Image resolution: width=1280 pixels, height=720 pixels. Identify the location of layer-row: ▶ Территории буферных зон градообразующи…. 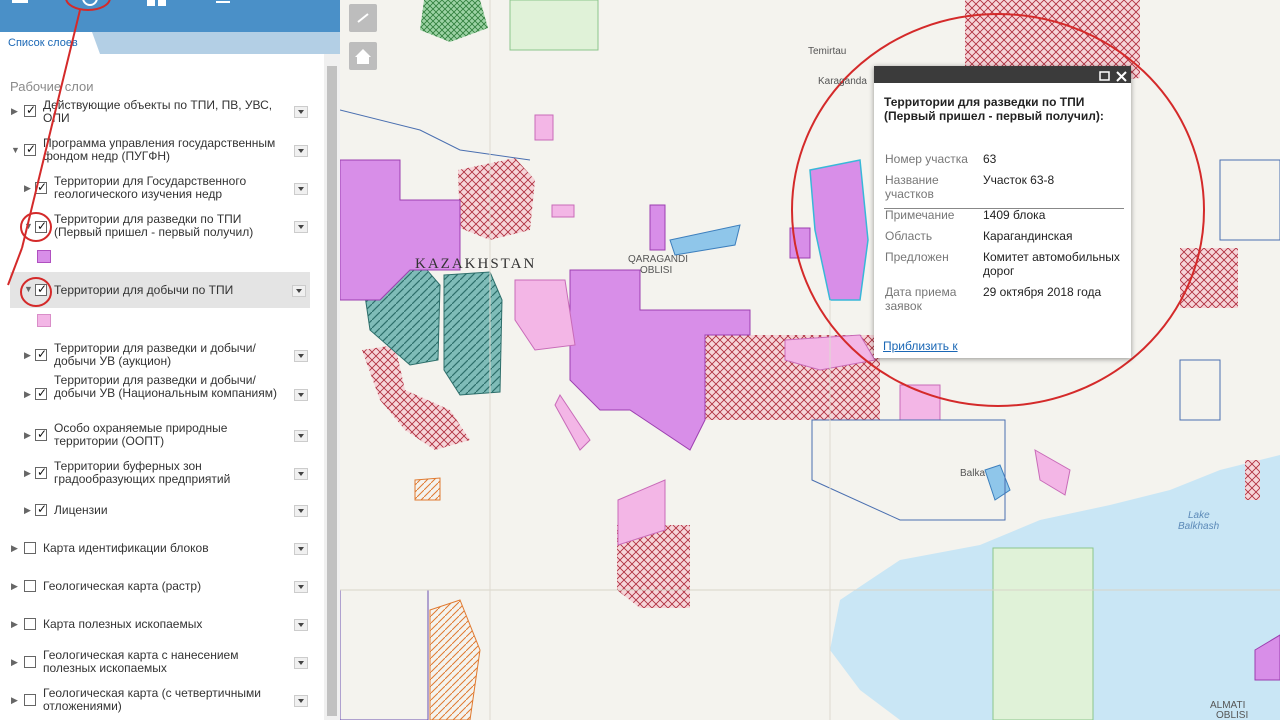
(161, 474).